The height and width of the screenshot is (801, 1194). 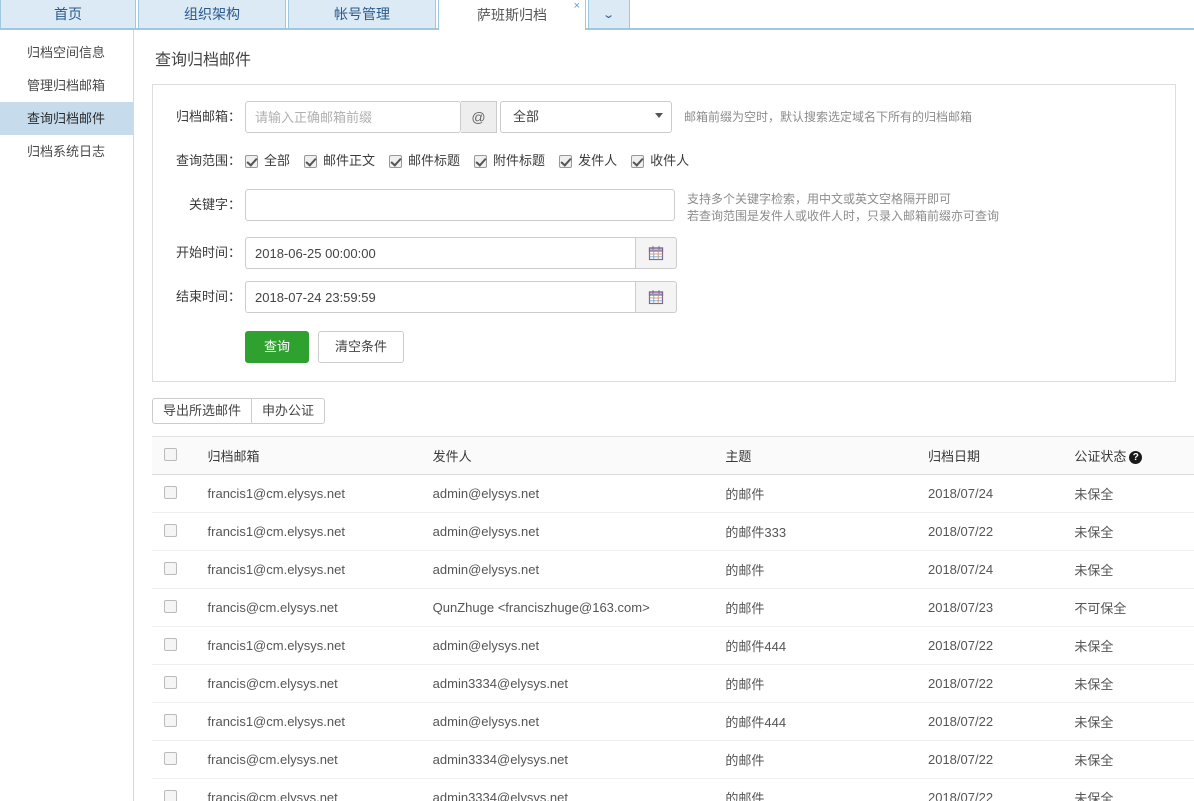 I want to click on mailbox-label: 归档邮箱：, so click(x=208, y=116).